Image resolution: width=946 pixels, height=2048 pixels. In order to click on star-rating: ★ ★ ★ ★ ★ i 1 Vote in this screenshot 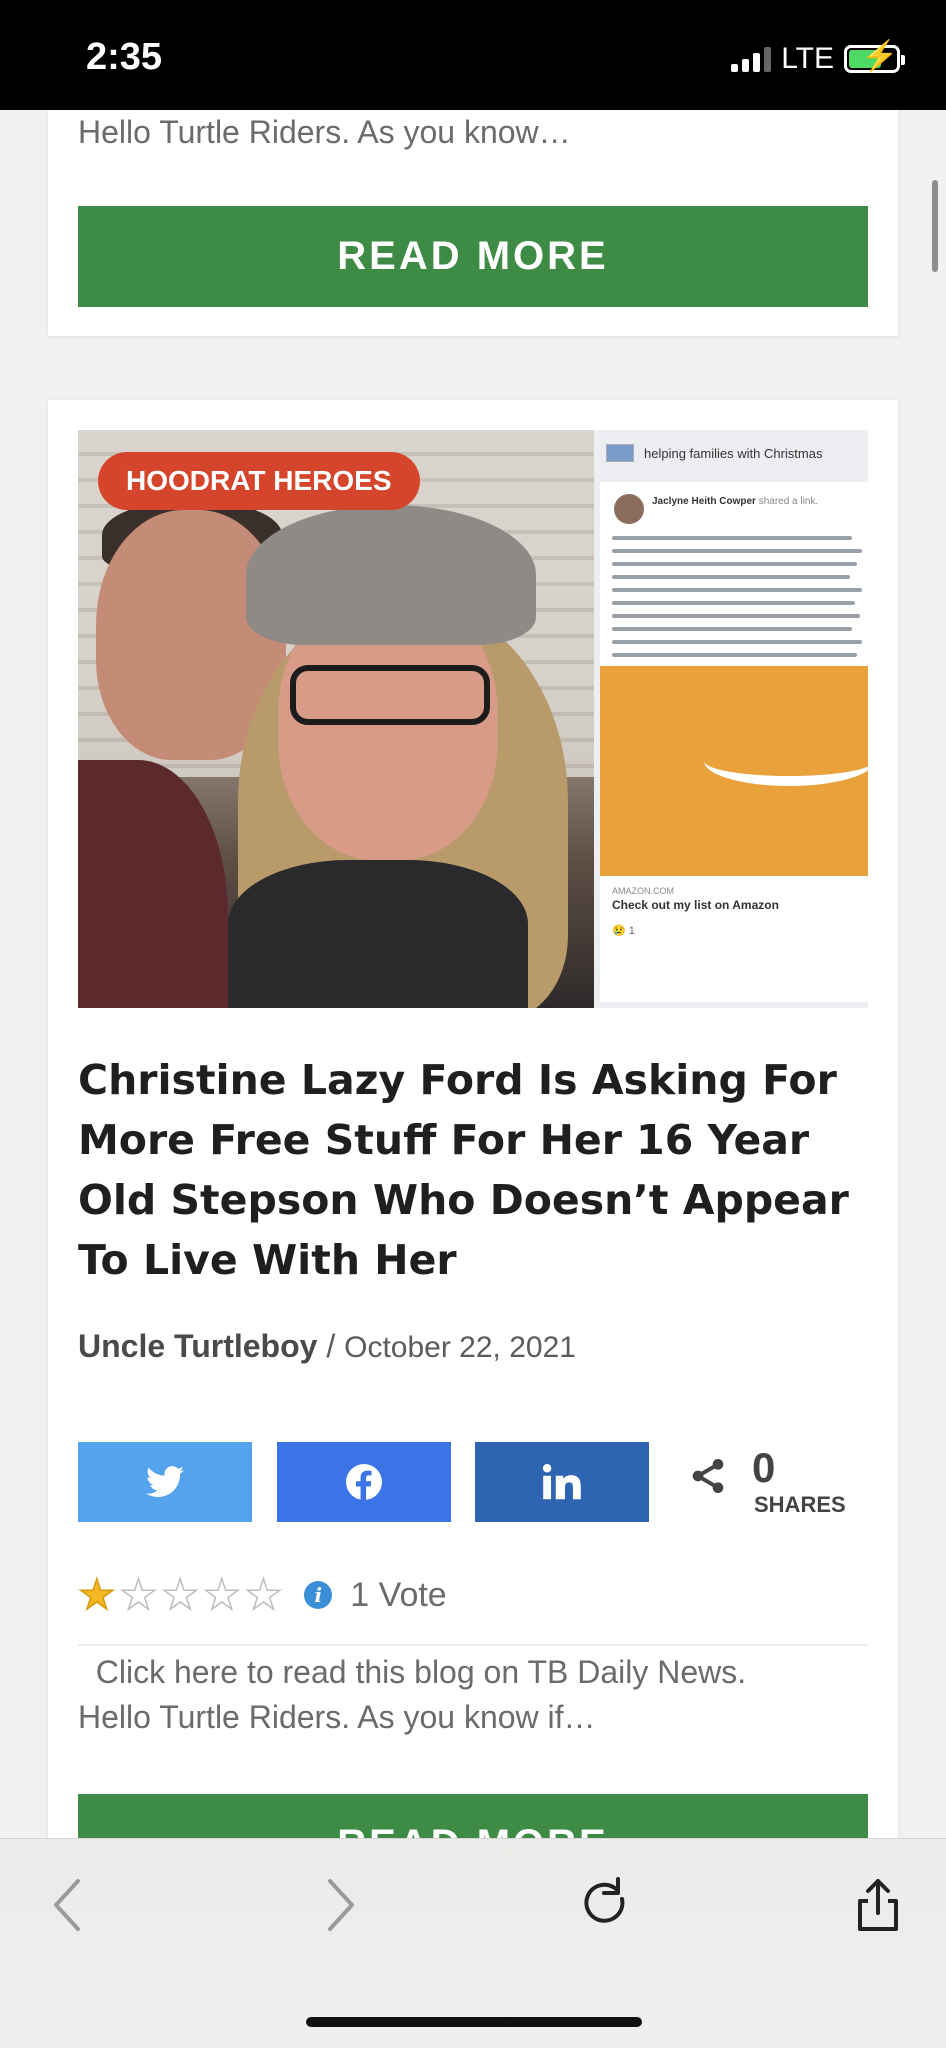, I will do `click(262, 1595)`.